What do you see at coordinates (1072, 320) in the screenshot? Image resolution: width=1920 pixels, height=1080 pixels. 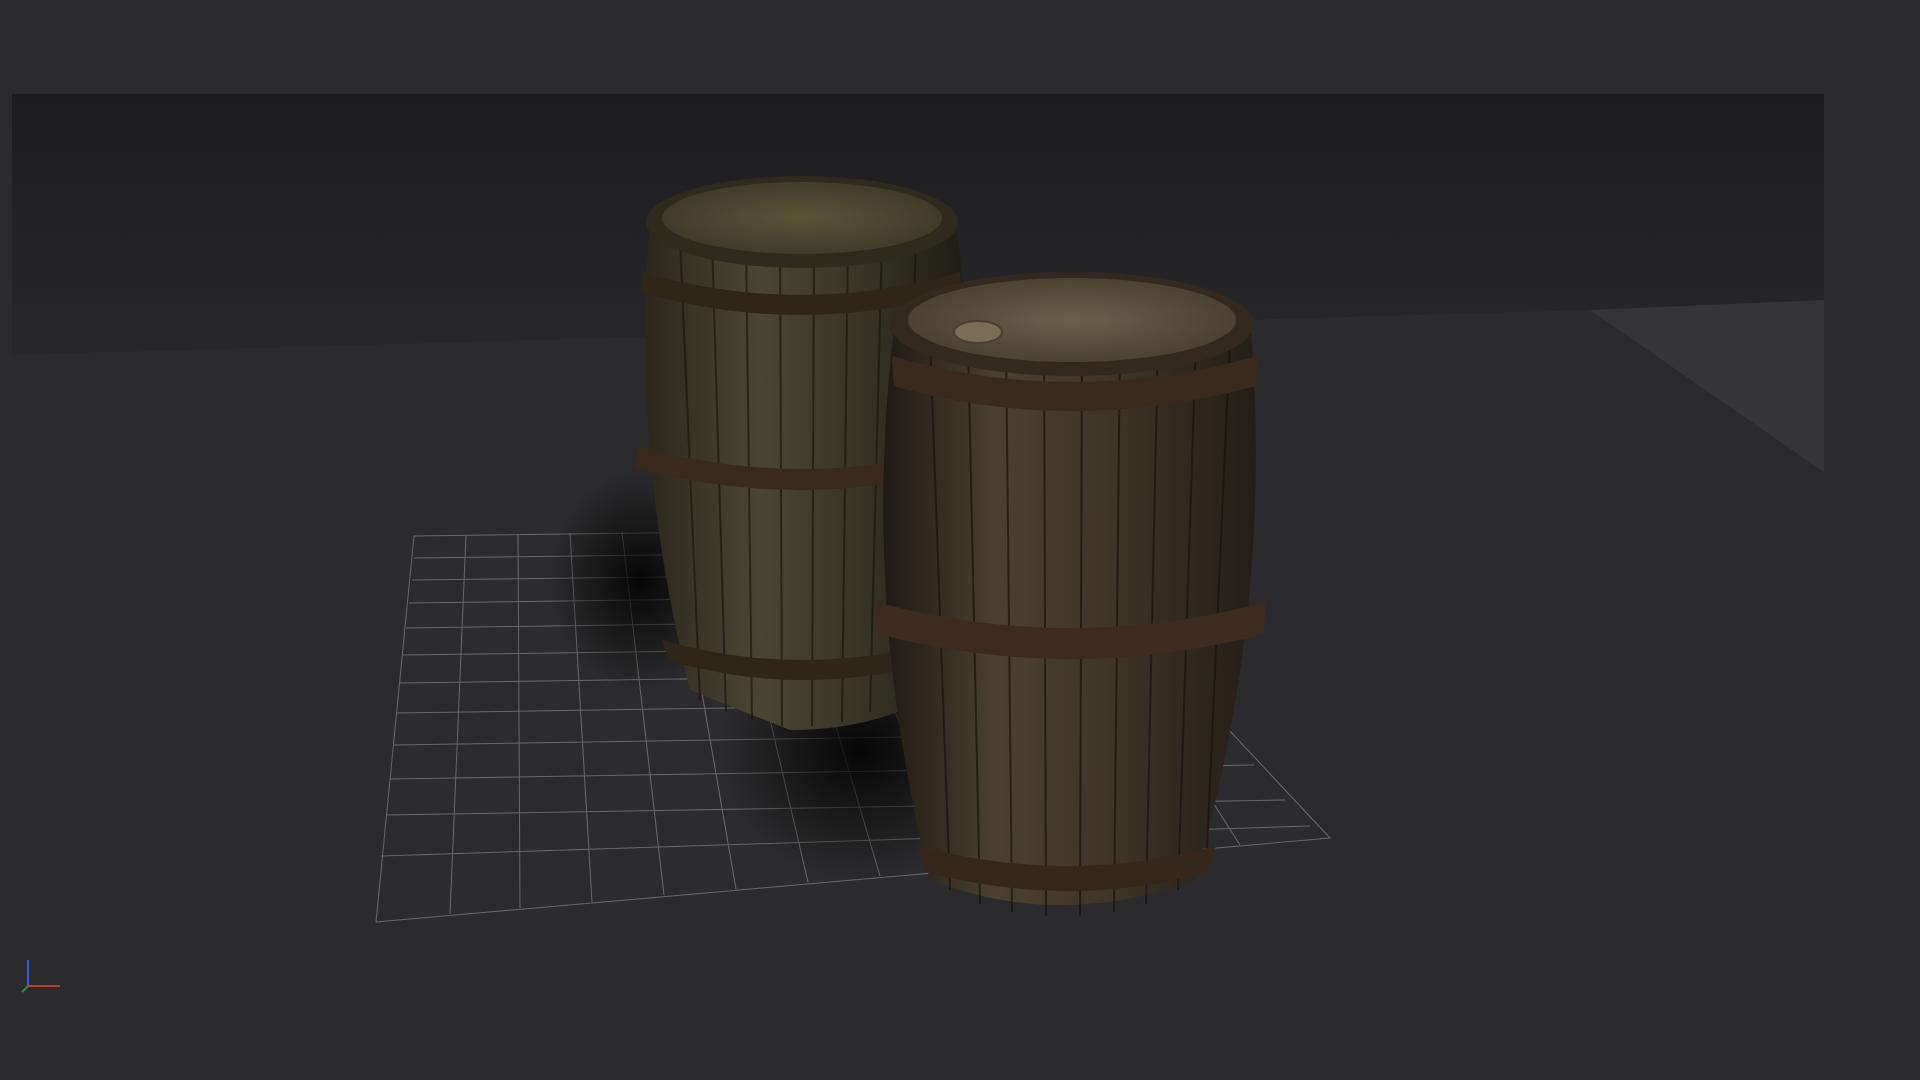 I see `barrel-front-lid` at bounding box center [1072, 320].